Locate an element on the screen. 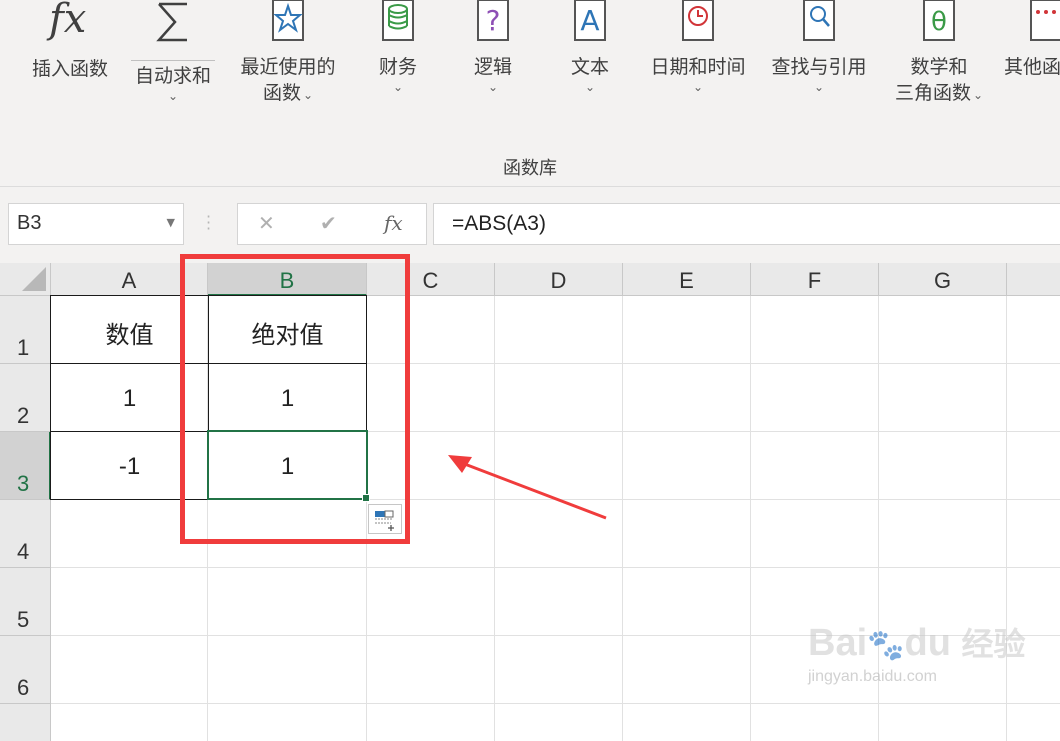 The height and width of the screenshot is (741, 1060). financial-button: 财务 ⌄ is located at coordinates (398, 47).